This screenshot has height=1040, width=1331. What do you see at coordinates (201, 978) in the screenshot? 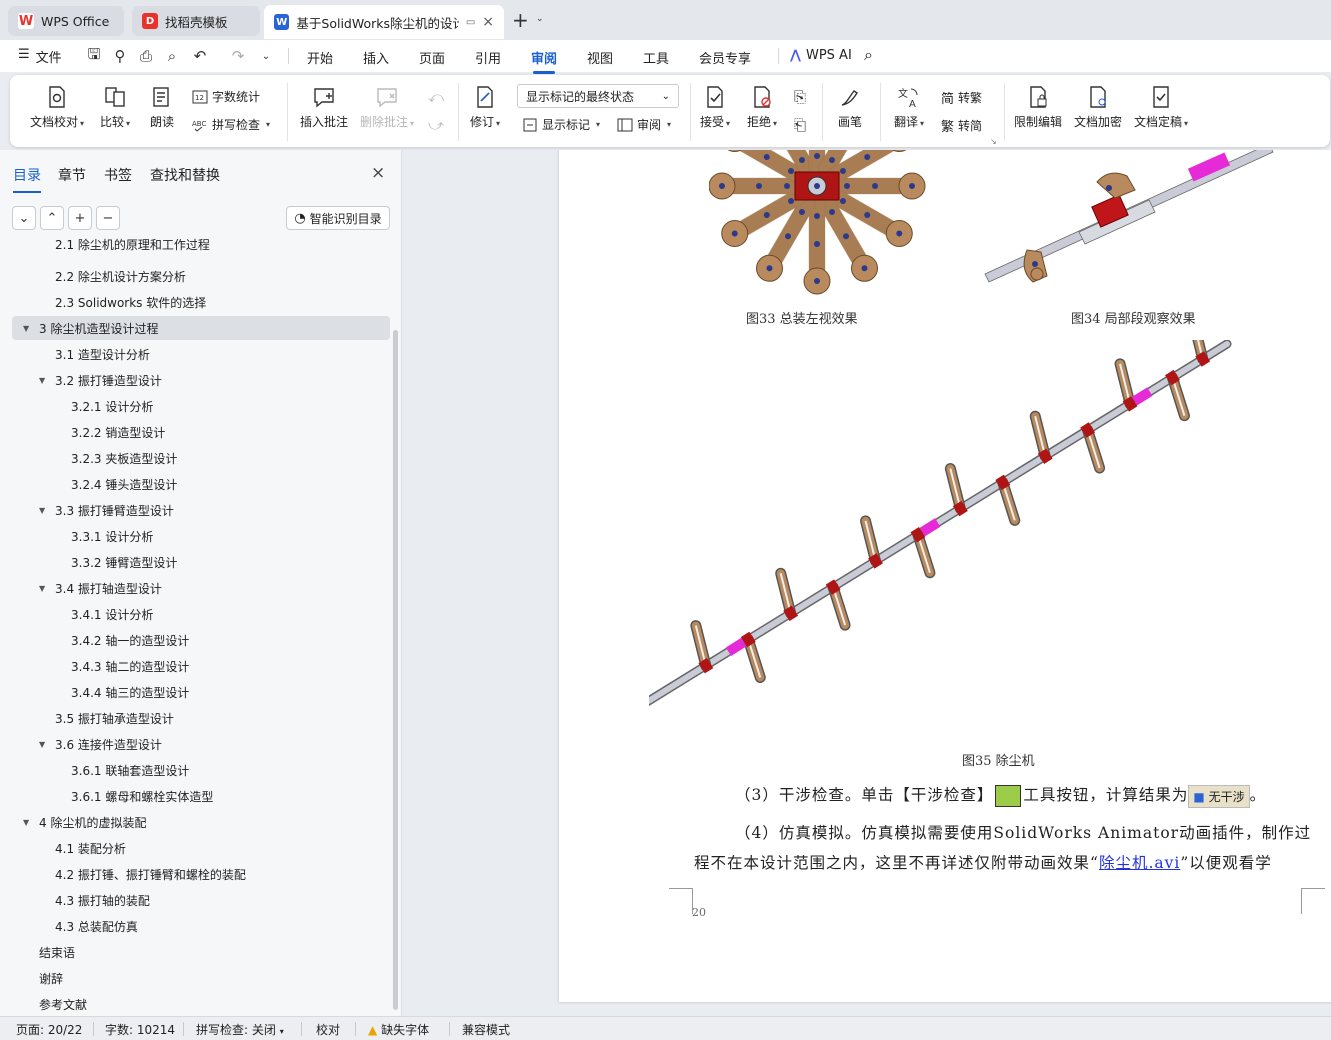
I see `toc-item: 谢辞` at bounding box center [201, 978].